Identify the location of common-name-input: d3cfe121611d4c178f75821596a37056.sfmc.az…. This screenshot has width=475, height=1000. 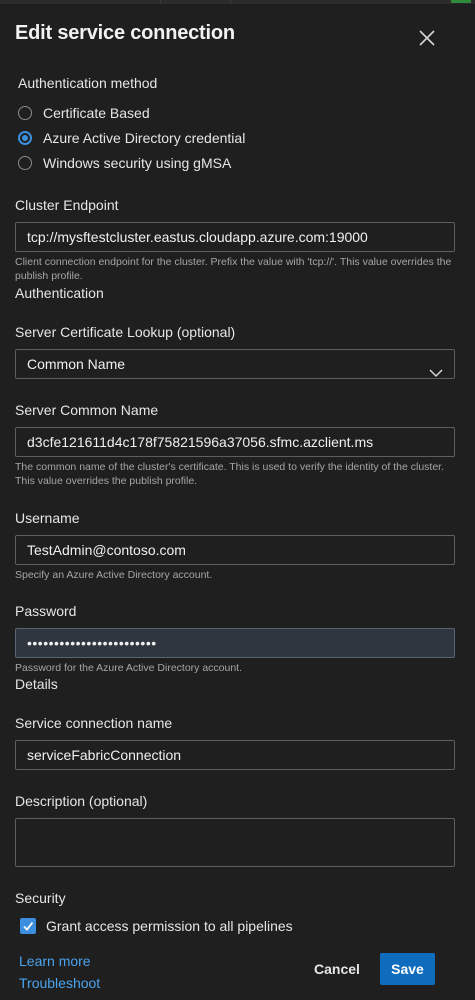
(235, 442).